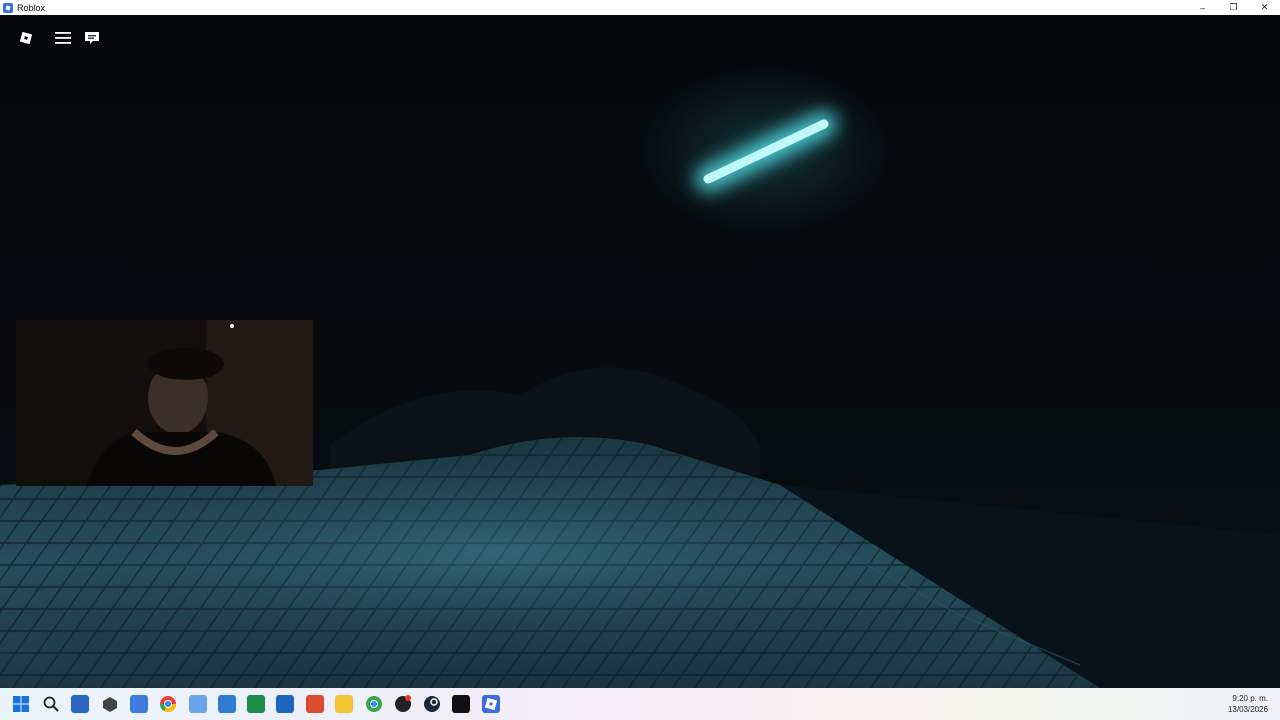 This screenshot has height=720, width=1280. Describe the element at coordinates (256, 704) in the screenshot. I see `excel-icon` at that location.